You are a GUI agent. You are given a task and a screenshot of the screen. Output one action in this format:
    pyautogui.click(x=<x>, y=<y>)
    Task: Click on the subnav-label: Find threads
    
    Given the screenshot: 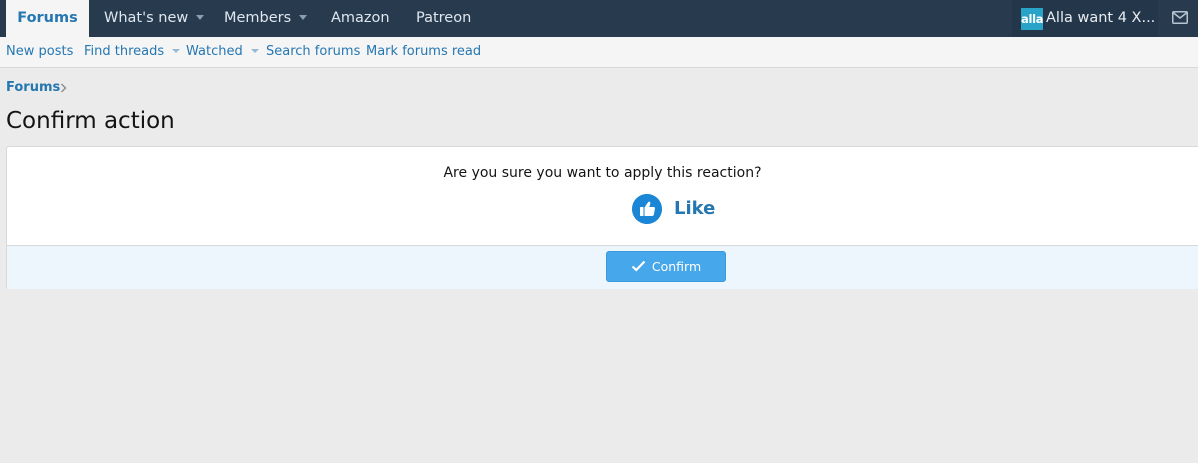 What is the action you would take?
    pyautogui.click(x=124, y=51)
    